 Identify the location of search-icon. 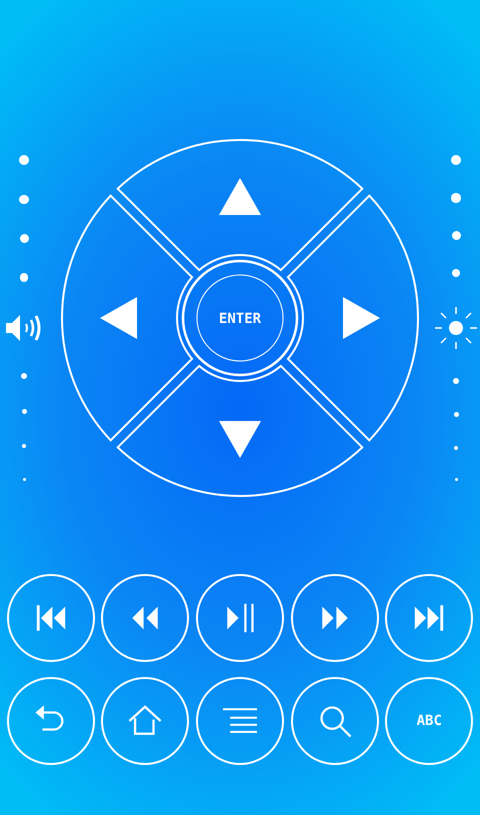
(335, 721).